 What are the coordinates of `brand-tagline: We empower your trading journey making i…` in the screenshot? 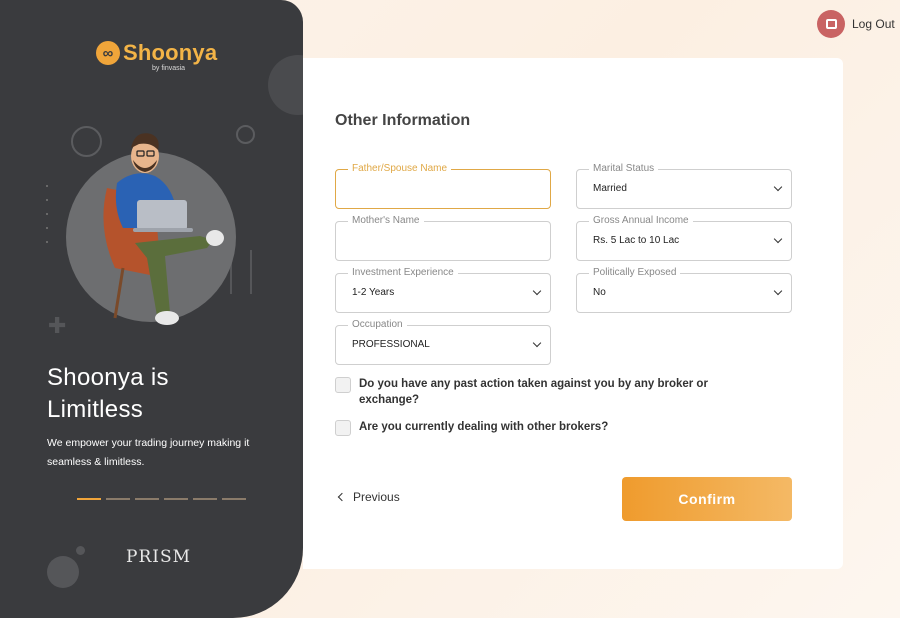 It's located at (148, 452).